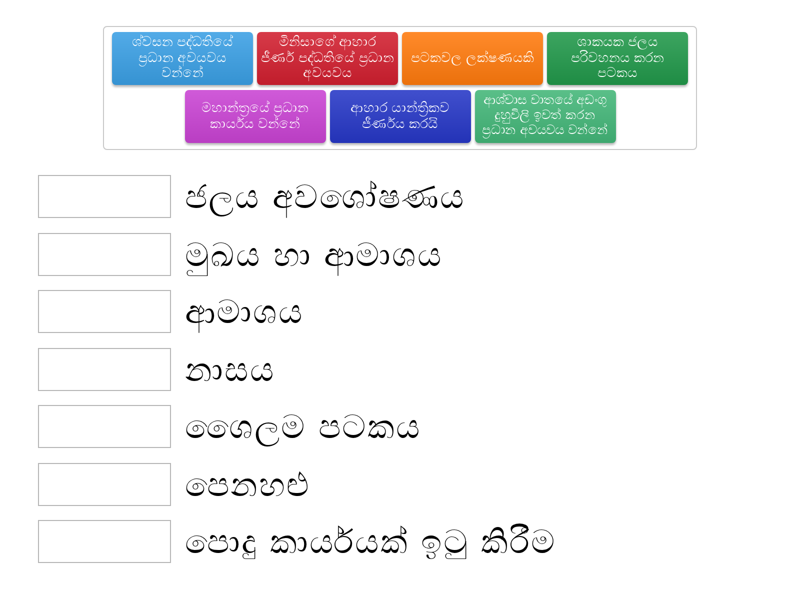 The width and height of the screenshot is (800, 600). What do you see at coordinates (303, 427) in the screenshot?
I see `prompt-text: ශෛලම පටකය` at bounding box center [303, 427].